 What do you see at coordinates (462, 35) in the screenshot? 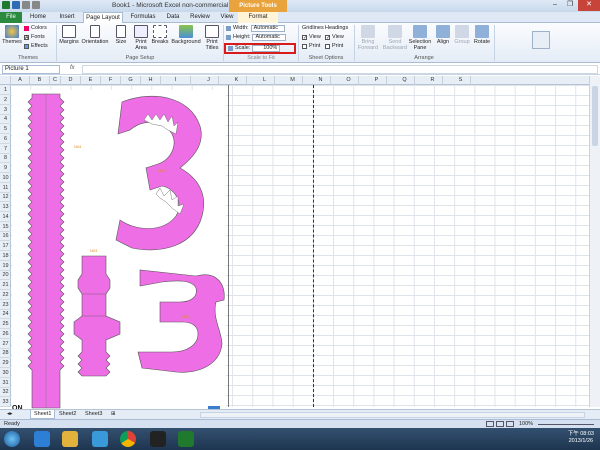
I see `group-button: Group` at bounding box center [462, 35].